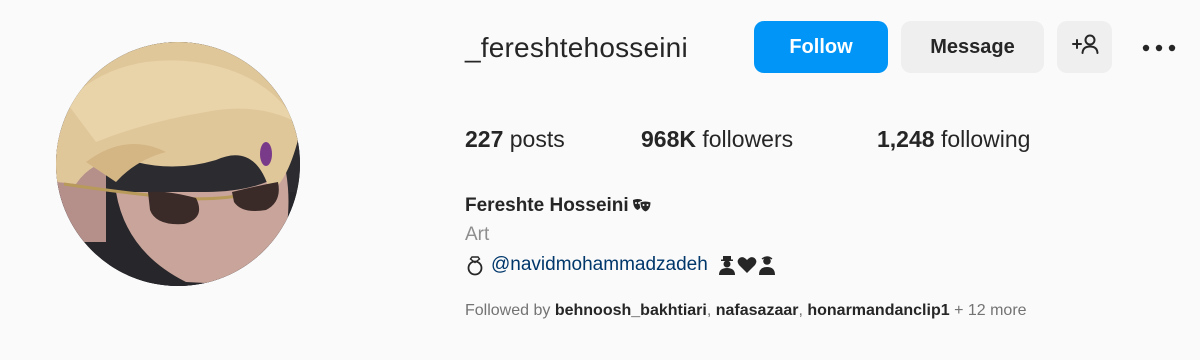 The width and height of the screenshot is (1200, 360). What do you see at coordinates (906, 139) in the screenshot?
I see `following-count: 1,248` at bounding box center [906, 139].